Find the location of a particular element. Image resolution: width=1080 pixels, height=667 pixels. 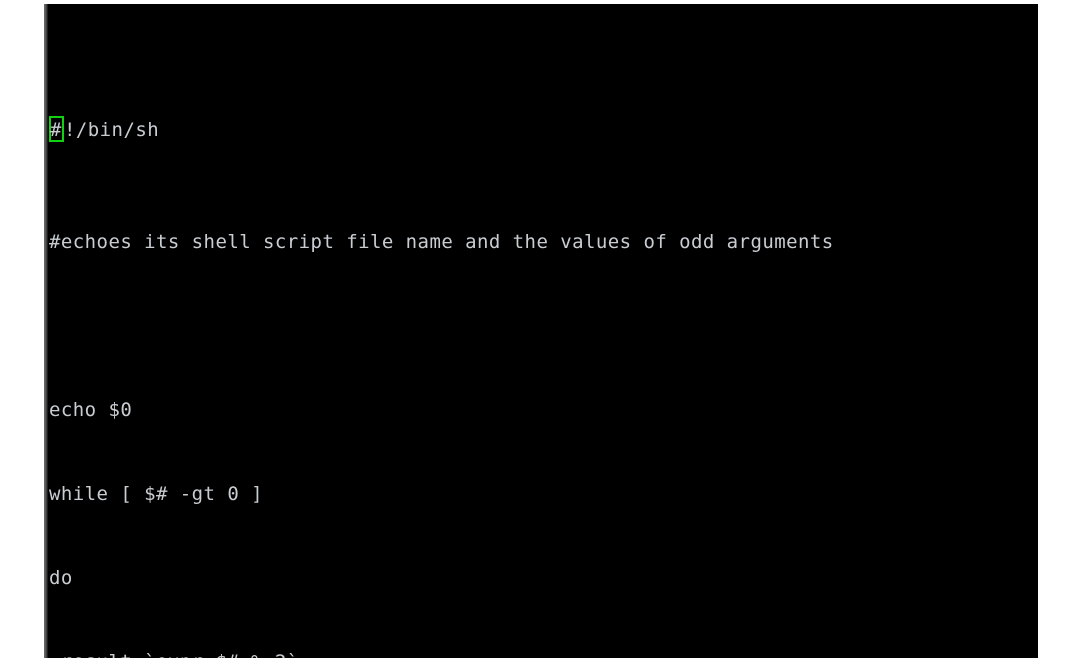

editor-line-1: # !/bin/sh is located at coordinates (543, 130).